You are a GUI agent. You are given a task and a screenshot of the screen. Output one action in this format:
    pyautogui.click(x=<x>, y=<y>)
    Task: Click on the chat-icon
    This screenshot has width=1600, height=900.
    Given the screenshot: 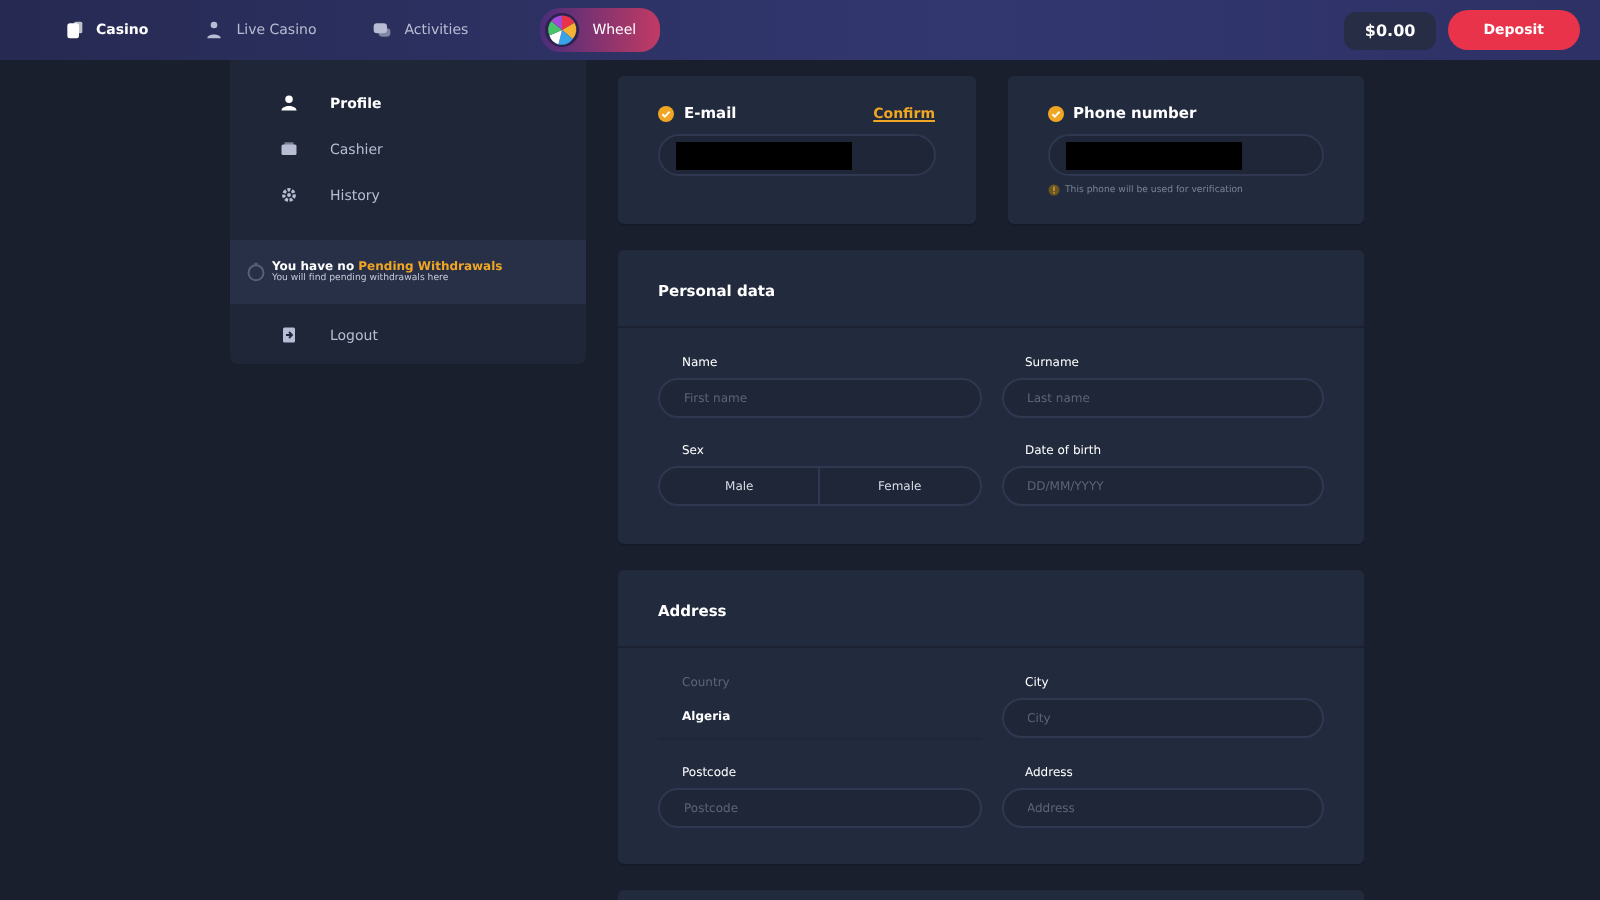 What is the action you would take?
    pyautogui.click(x=382, y=30)
    